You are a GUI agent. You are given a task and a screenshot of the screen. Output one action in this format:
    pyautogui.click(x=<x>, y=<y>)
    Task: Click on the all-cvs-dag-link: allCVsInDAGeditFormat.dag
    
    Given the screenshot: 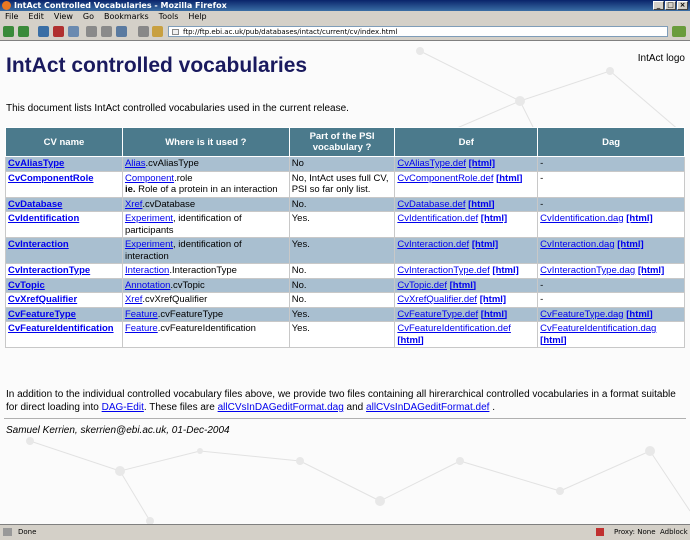 What is the action you would take?
    pyautogui.click(x=281, y=407)
    